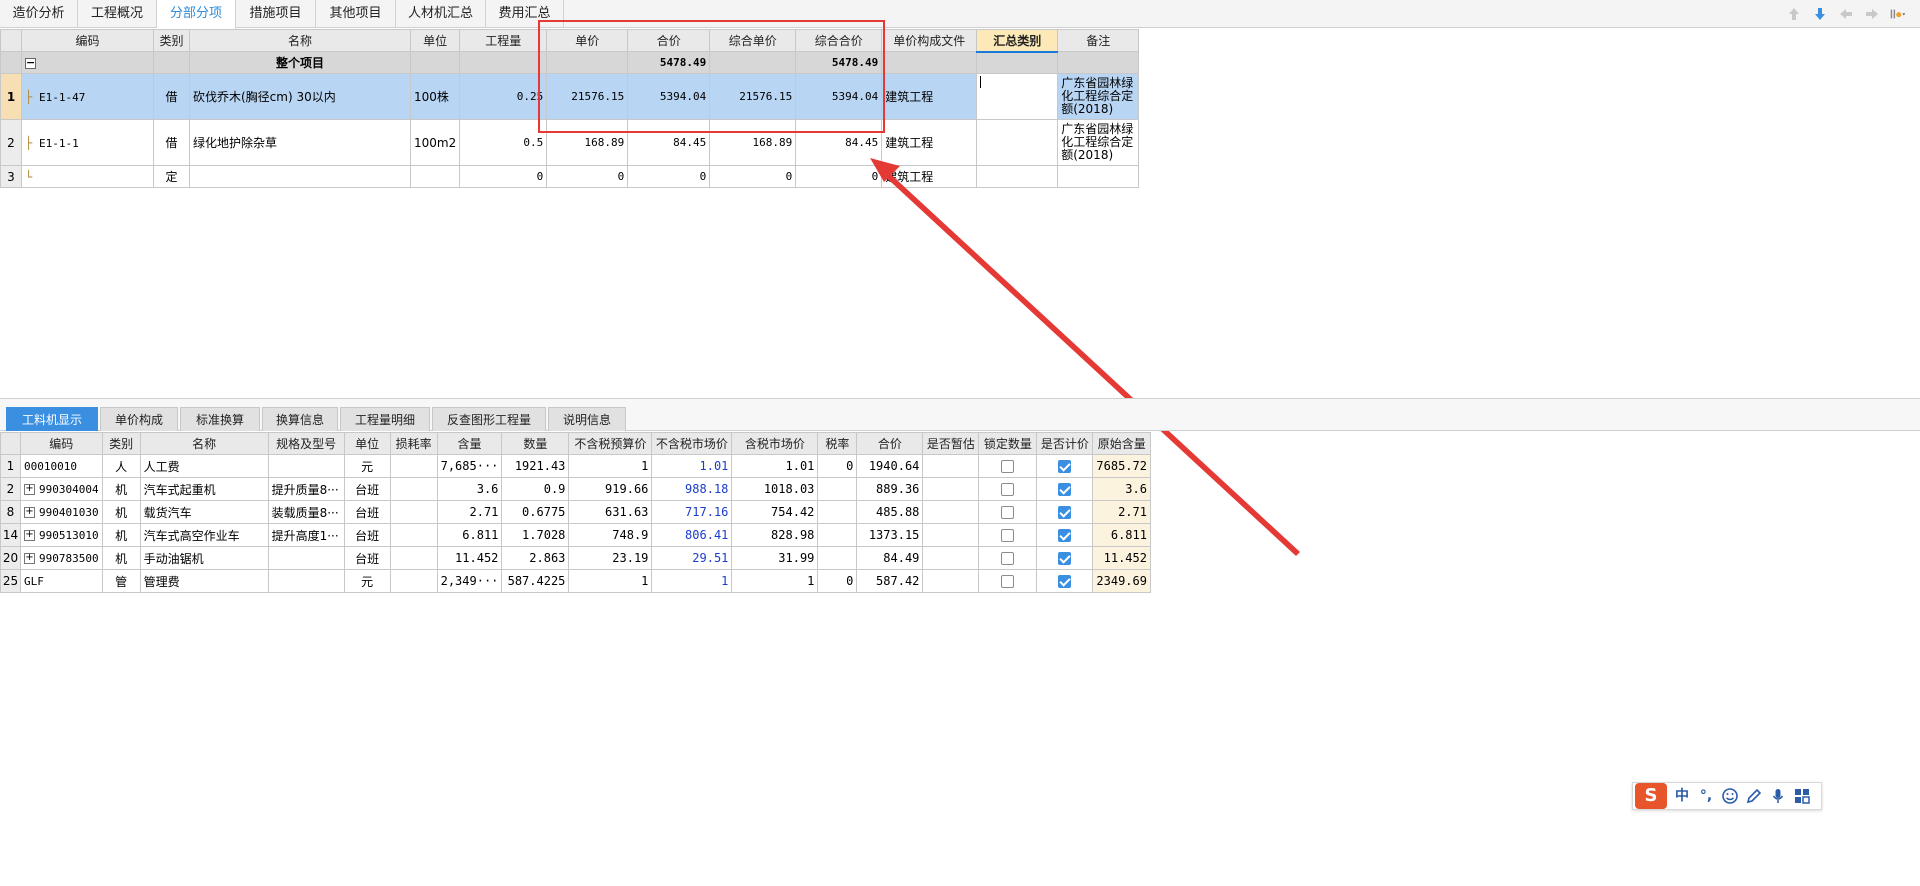 This screenshot has width=1920, height=886. I want to click on resource-market: 717.16, so click(692, 512).